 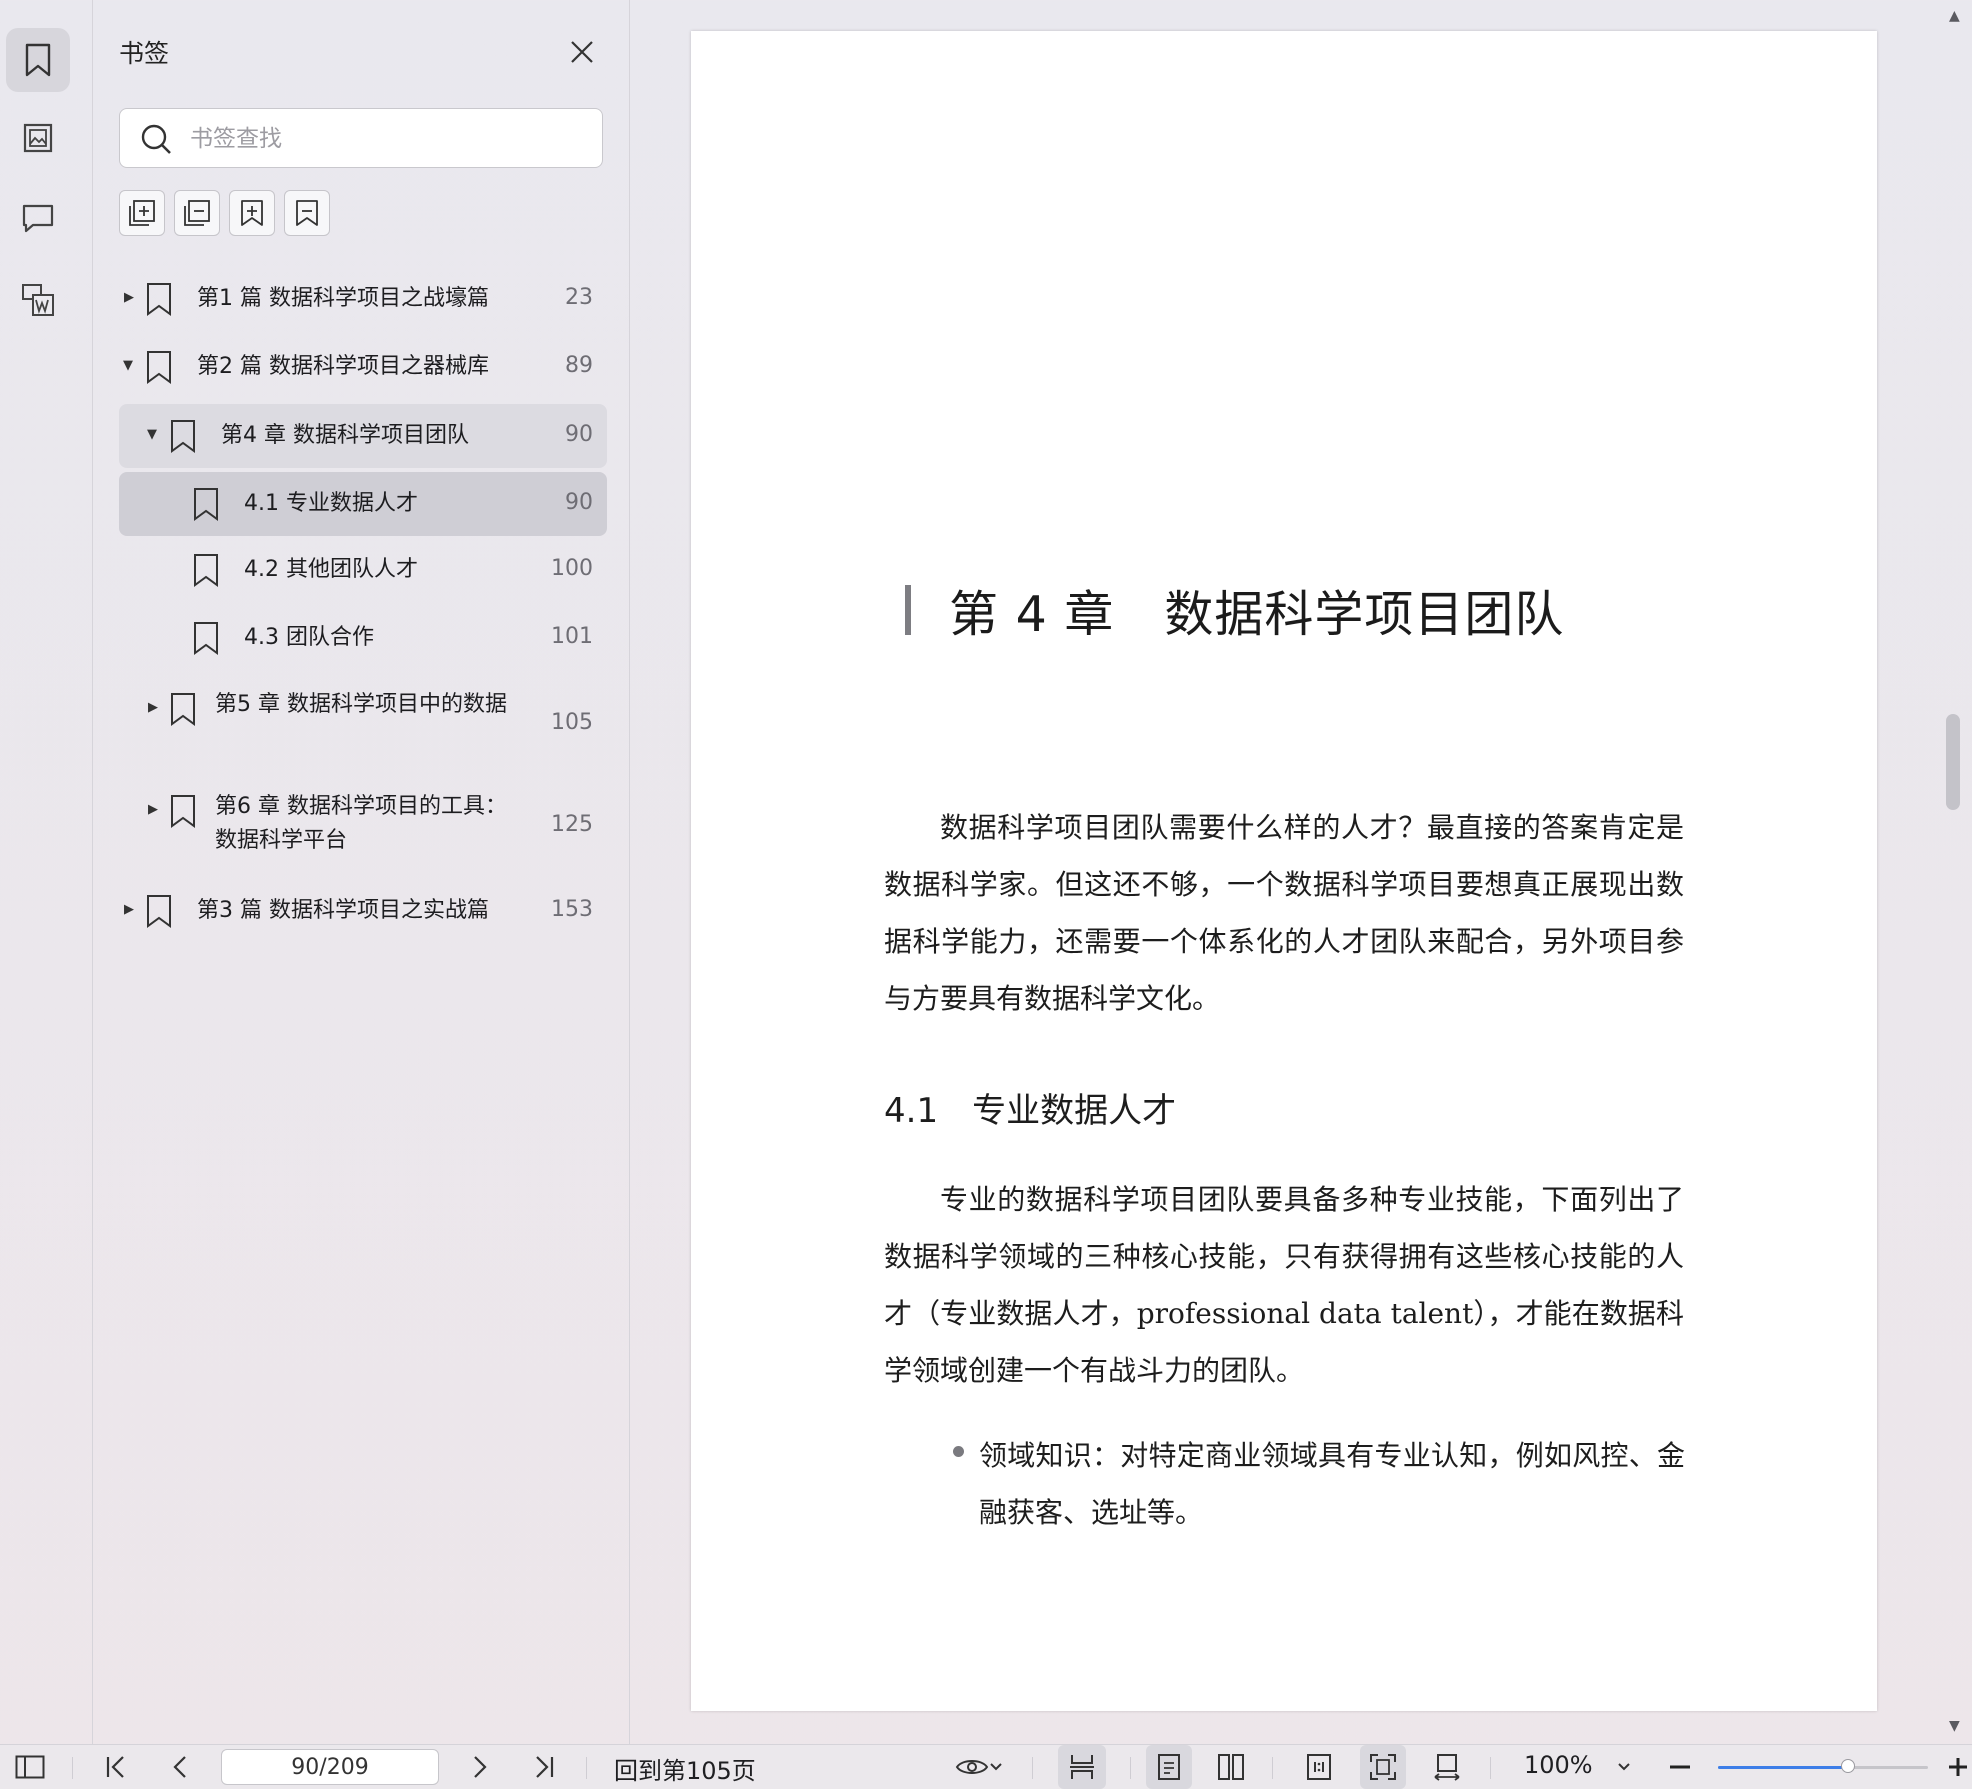 What do you see at coordinates (572, 824) in the screenshot?
I see `bookmark-page-number: 125` at bounding box center [572, 824].